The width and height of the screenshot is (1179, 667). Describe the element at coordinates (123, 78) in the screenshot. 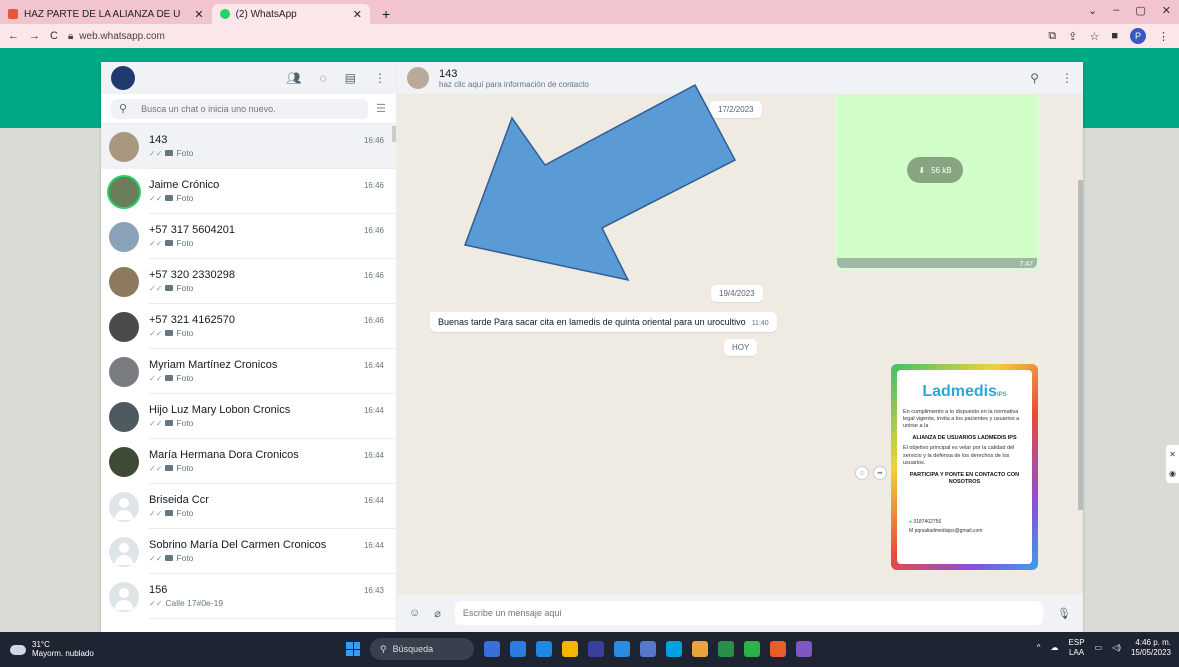

I see `my-profile-avatar` at that location.